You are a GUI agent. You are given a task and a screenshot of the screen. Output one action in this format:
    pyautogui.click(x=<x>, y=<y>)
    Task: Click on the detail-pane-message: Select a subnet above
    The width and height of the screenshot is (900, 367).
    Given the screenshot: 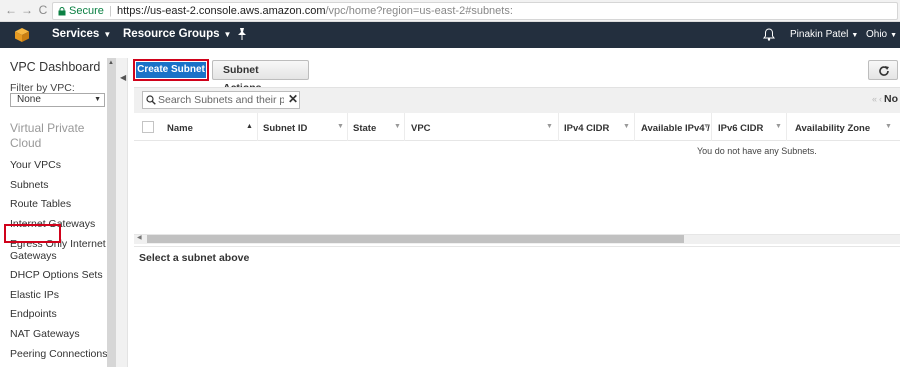 What is the action you would take?
    pyautogui.click(x=194, y=258)
    